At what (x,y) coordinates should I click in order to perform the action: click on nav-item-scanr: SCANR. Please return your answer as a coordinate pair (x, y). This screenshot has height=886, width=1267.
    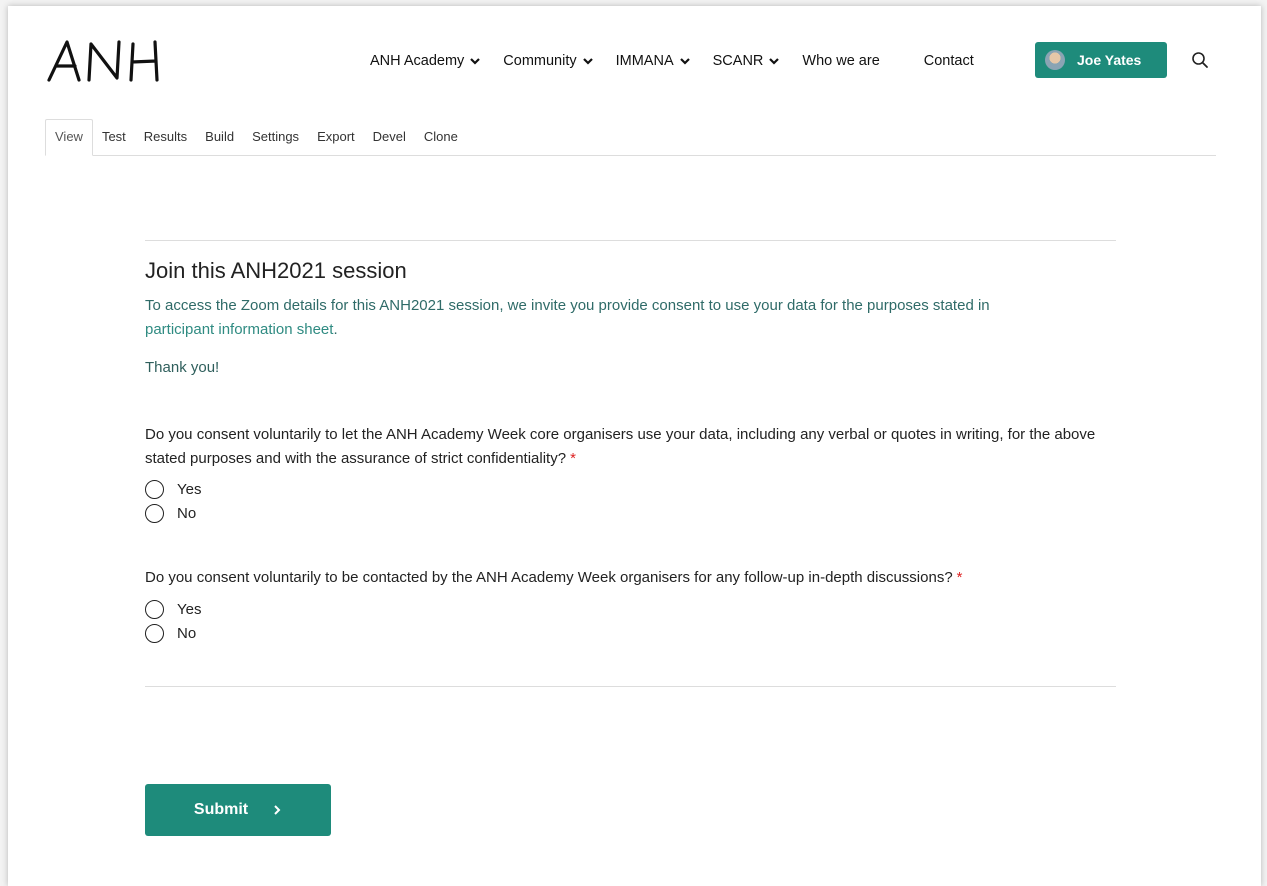
    Looking at the image, I should click on (747, 61).